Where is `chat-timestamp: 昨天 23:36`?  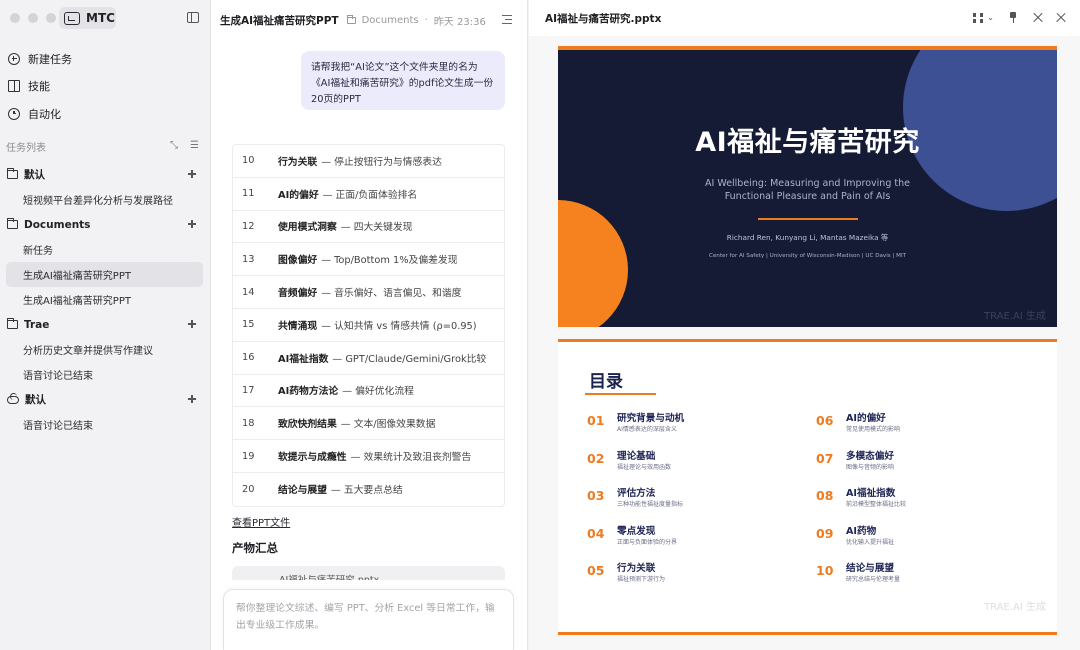
chat-timestamp: 昨天 23:36 is located at coordinates (459, 22).